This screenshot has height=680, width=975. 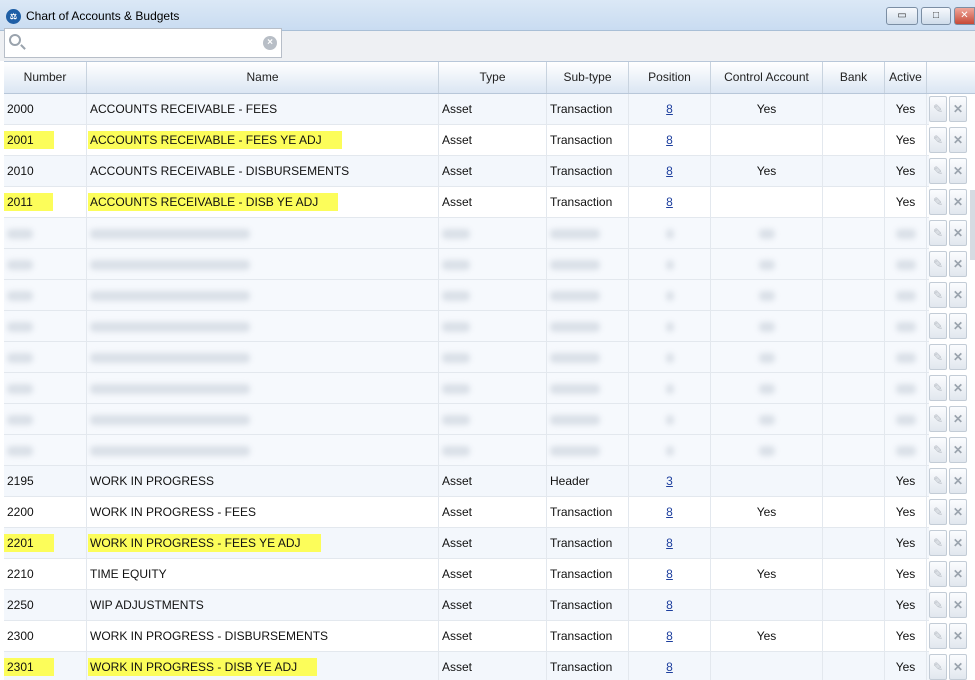 I want to click on column-header-position: Position, so click(x=670, y=77).